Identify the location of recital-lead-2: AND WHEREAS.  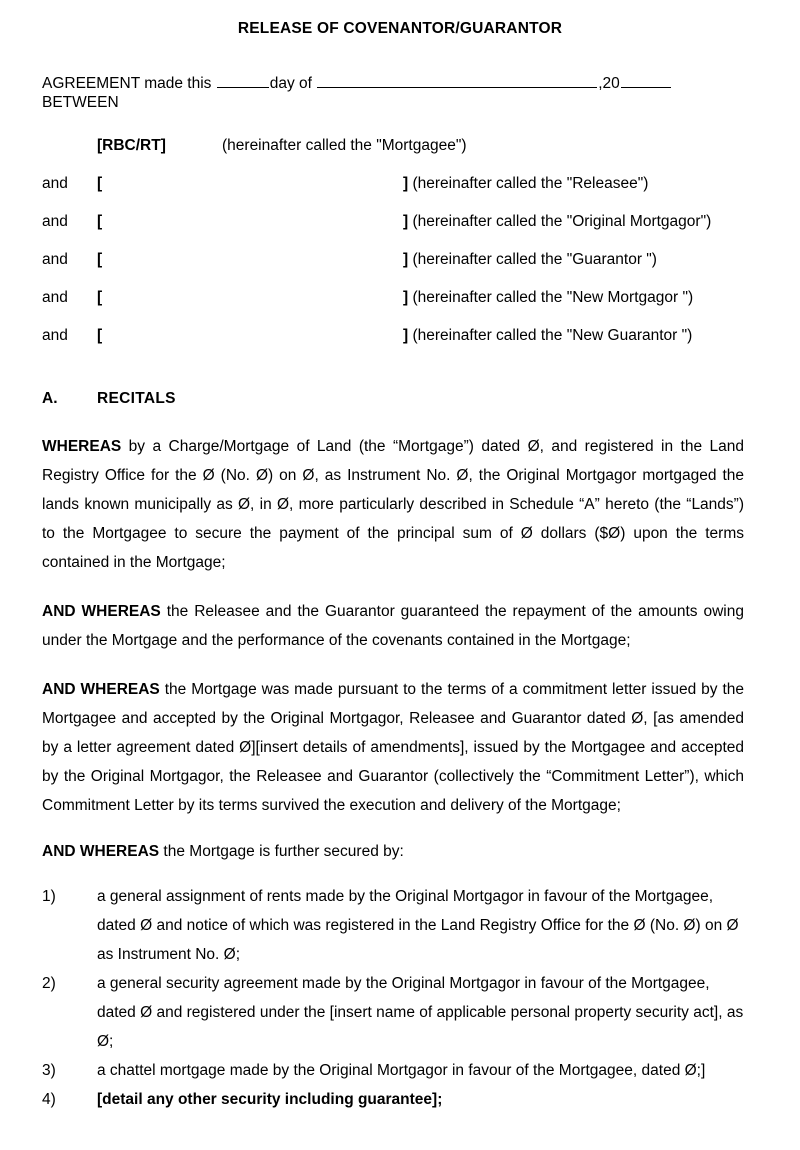
(101, 611).